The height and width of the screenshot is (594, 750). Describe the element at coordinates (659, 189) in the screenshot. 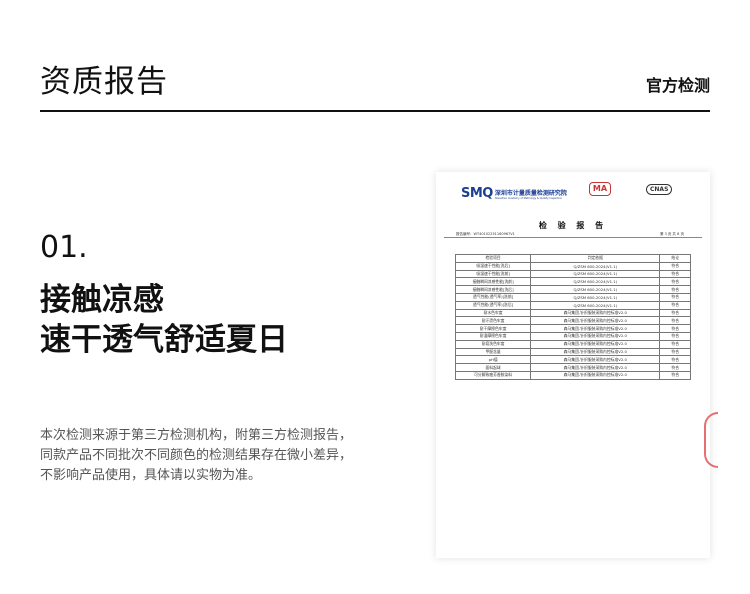

I see `cnas-mark-icon: CNAS` at that location.